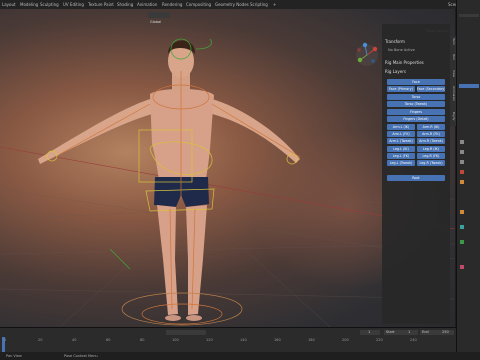 The height and width of the screenshot is (360, 480). Describe the element at coordinates (462, 152) in the screenshot. I see `output-properties-icon` at that location.